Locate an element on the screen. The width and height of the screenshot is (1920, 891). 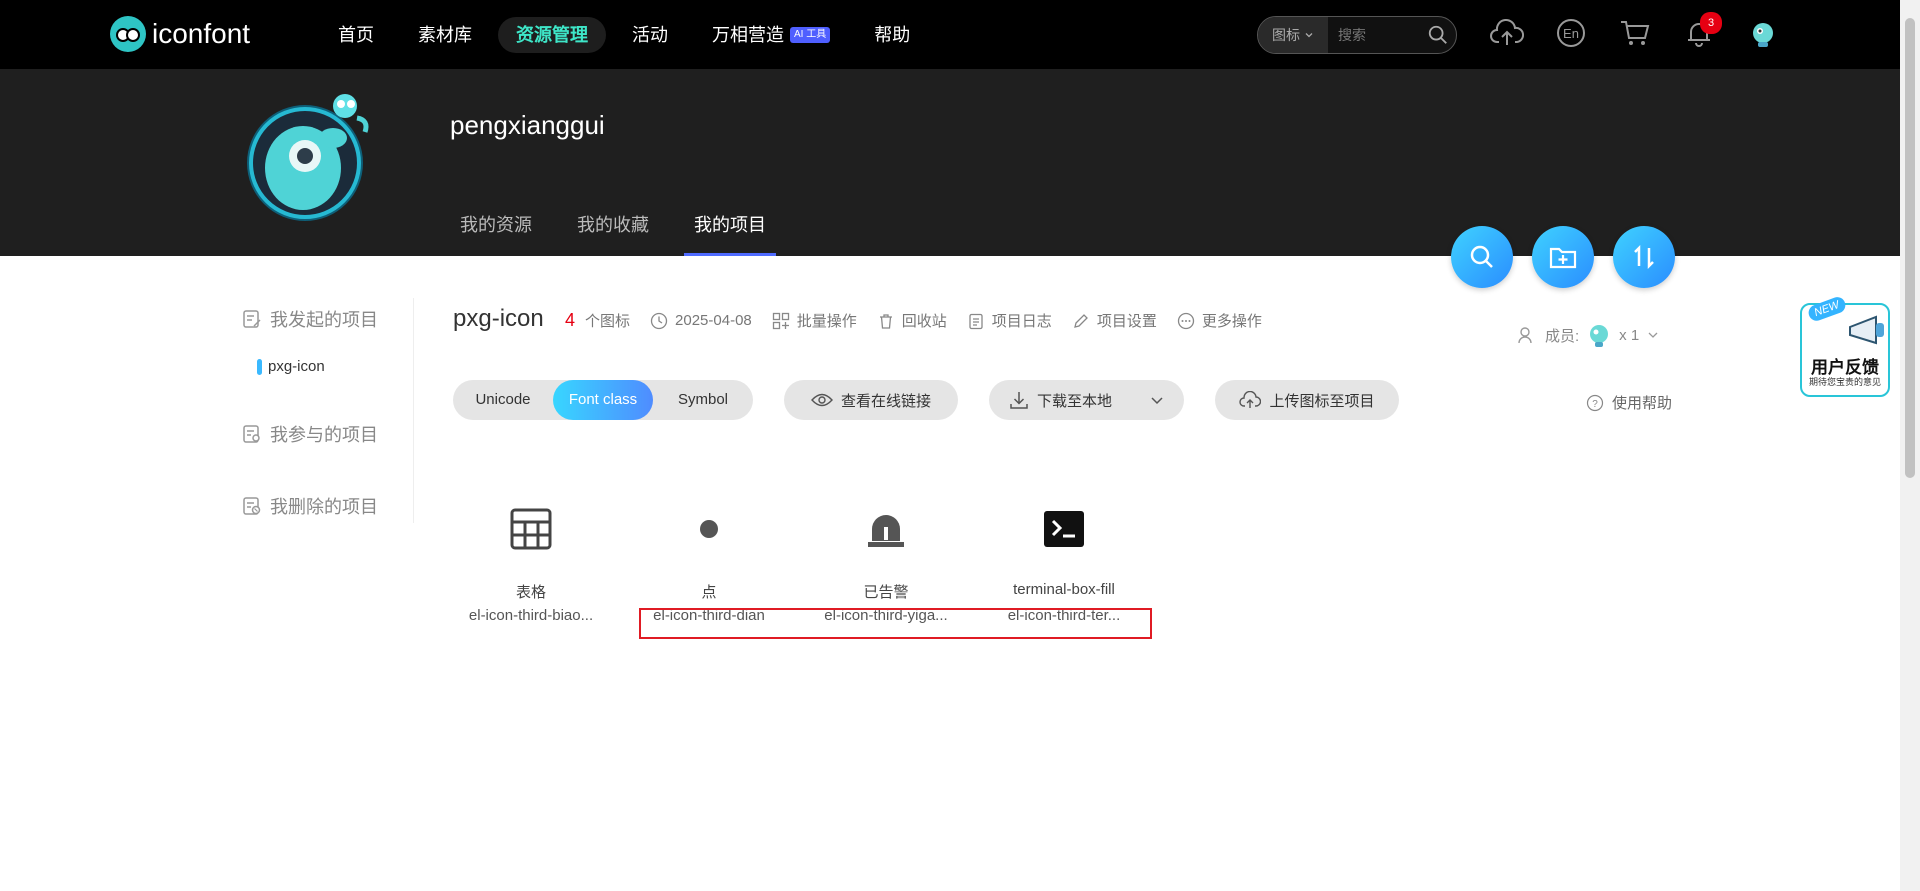
sidebar-deleted-projects: 我删除的项目 is located at coordinates (310, 506).